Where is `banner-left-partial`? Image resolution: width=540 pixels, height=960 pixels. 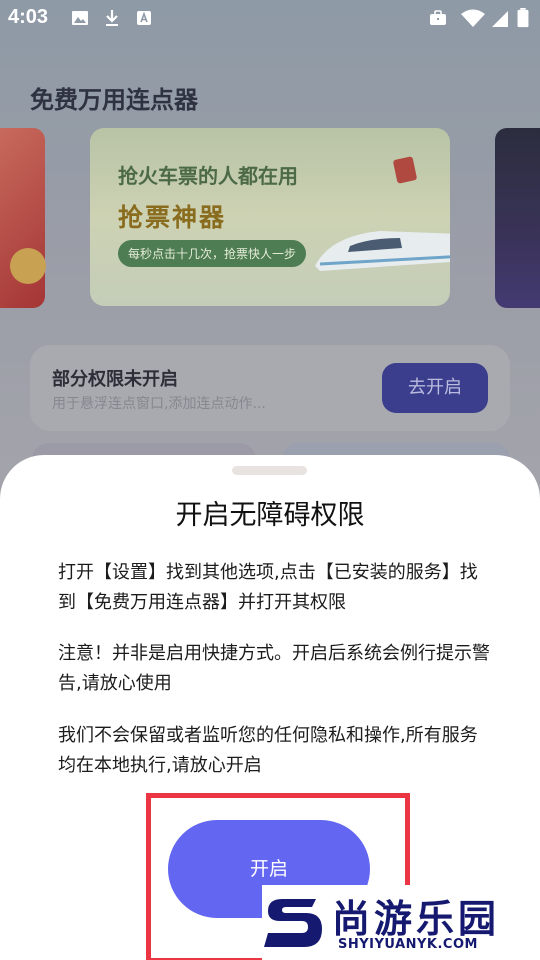 banner-left-partial is located at coordinates (23, 218).